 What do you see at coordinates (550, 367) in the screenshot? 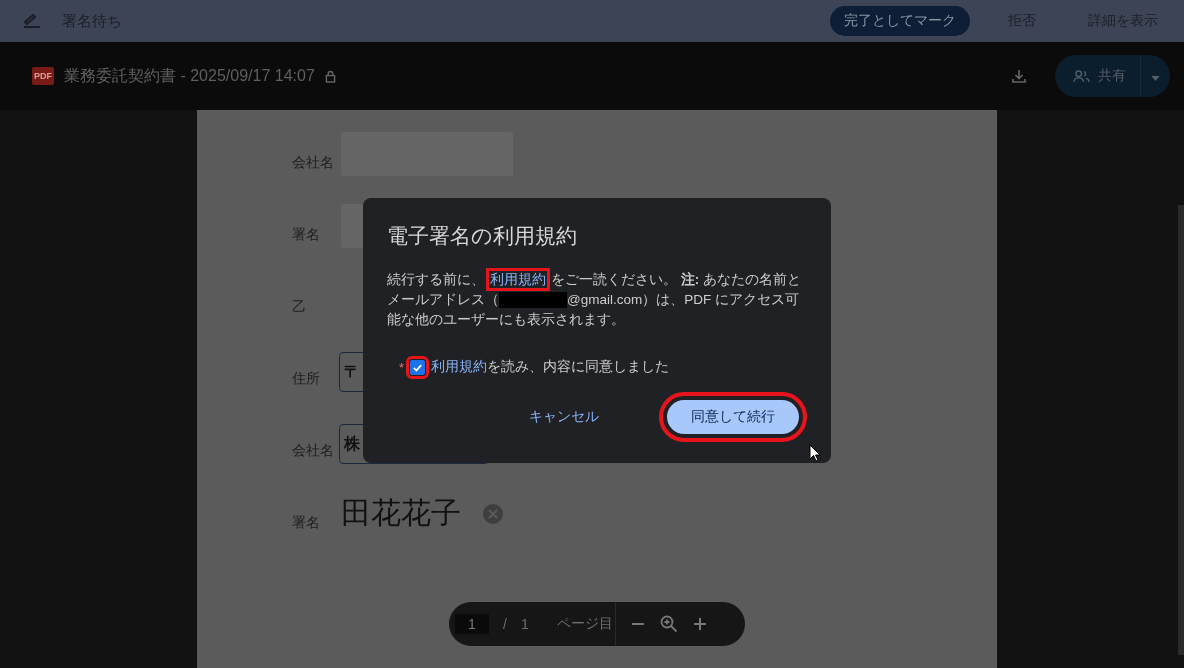
I see `consent-label: 利用規約を読み、内容に同意しました` at bounding box center [550, 367].